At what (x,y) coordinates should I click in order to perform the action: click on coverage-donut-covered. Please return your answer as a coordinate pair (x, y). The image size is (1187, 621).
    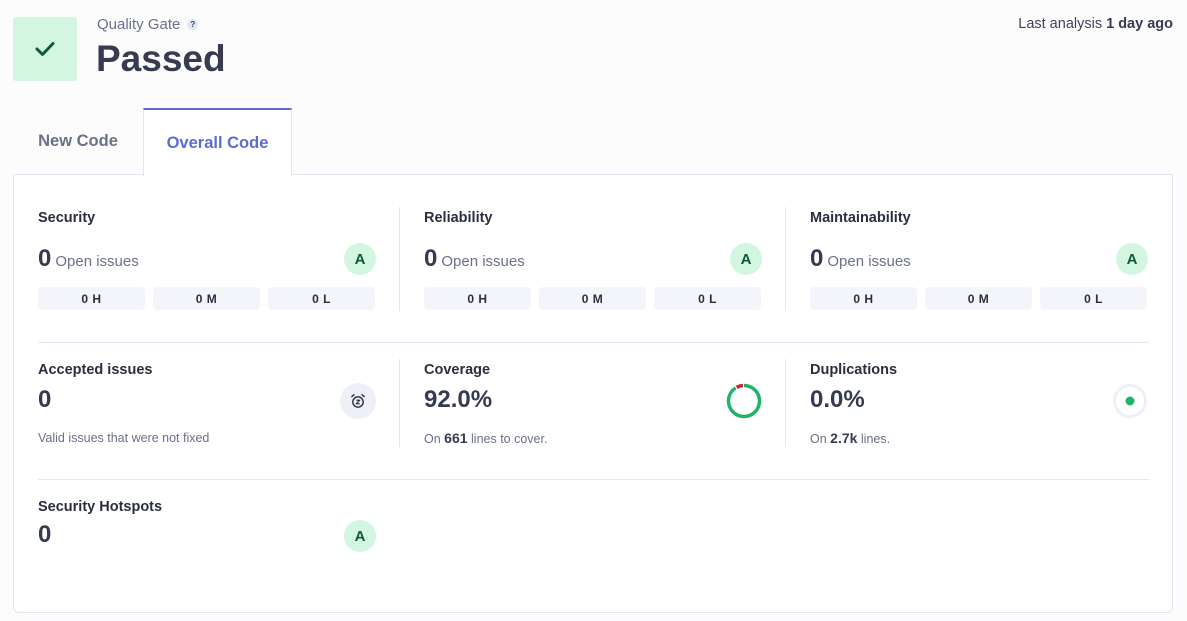
    Looking at the image, I should click on (744, 401).